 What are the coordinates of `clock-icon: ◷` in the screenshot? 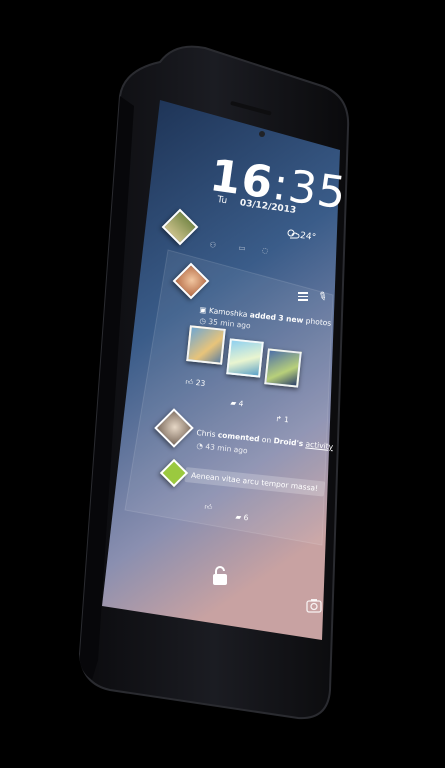 It's located at (203, 321).